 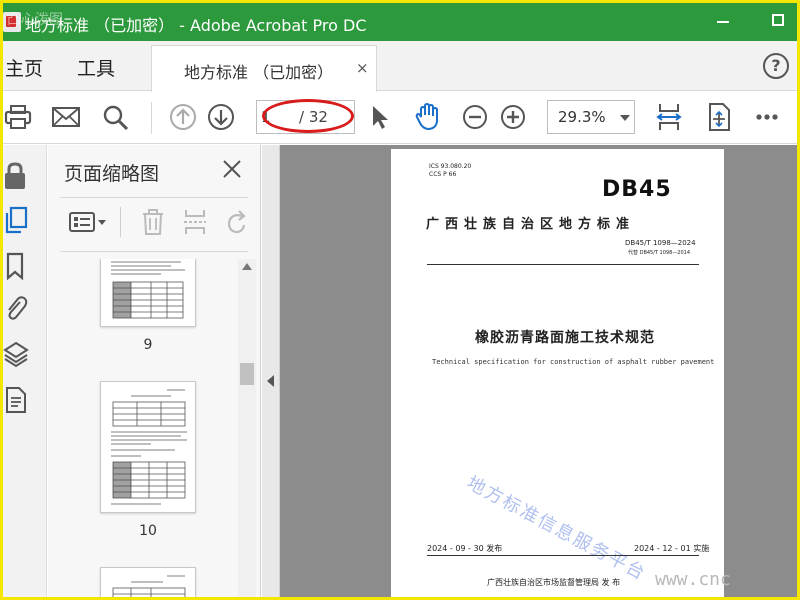 What do you see at coordinates (660, 243) in the screenshot?
I see `standard-number: DB45/T 1098—2024` at bounding box center [660, 243].